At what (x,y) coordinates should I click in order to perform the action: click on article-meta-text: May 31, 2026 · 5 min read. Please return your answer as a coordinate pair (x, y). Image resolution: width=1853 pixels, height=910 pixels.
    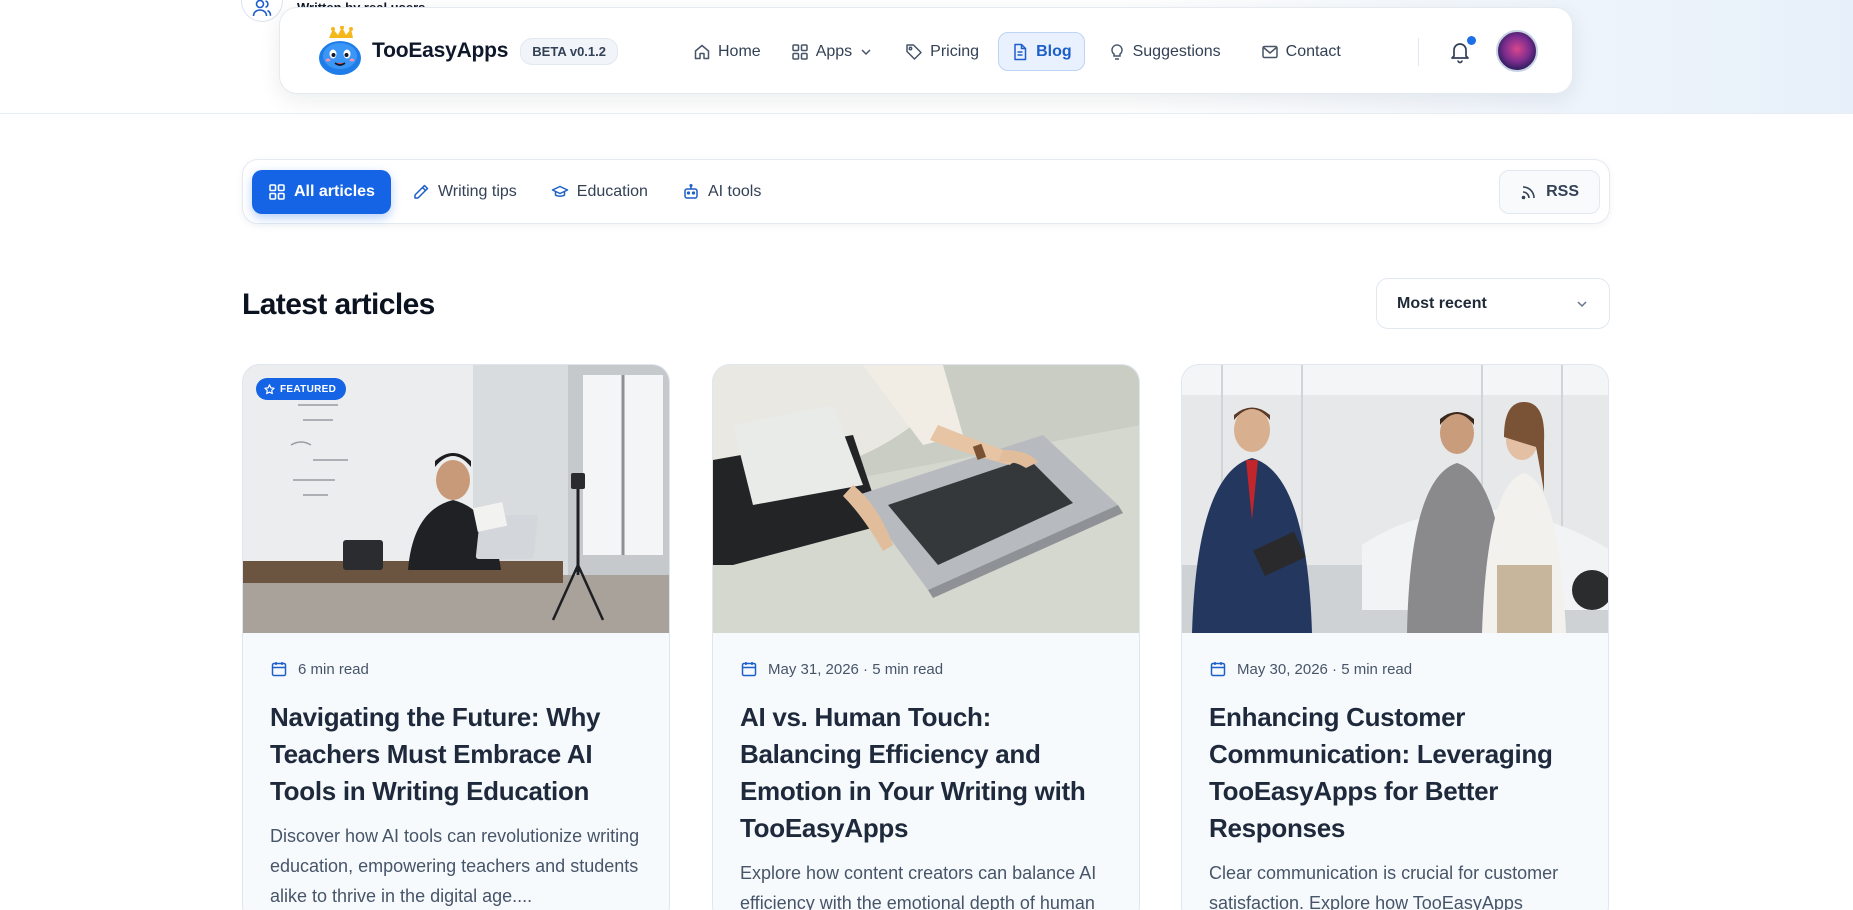
    Looking at the image, I should click on (856, 669).